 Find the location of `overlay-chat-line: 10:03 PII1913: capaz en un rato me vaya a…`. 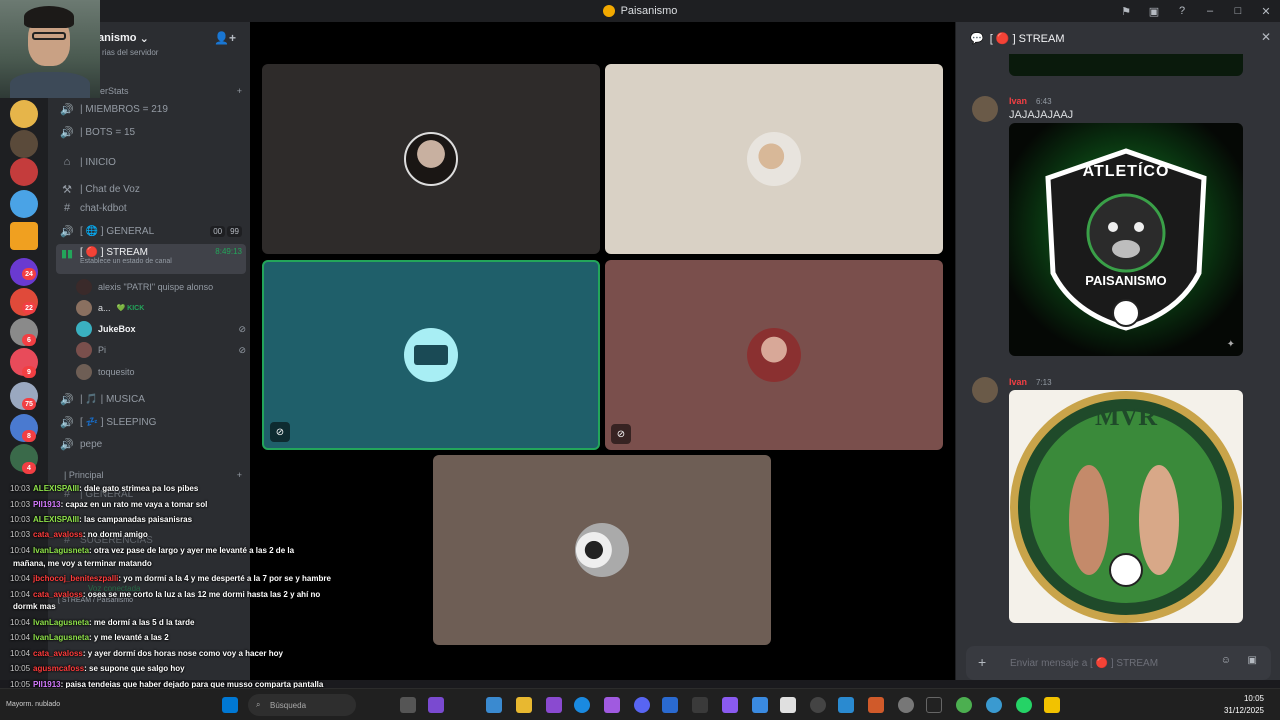

overlay-chat-line: 10:03 PII1913: capaz en un rato me vaya a… is located at coordinates (108, 504).